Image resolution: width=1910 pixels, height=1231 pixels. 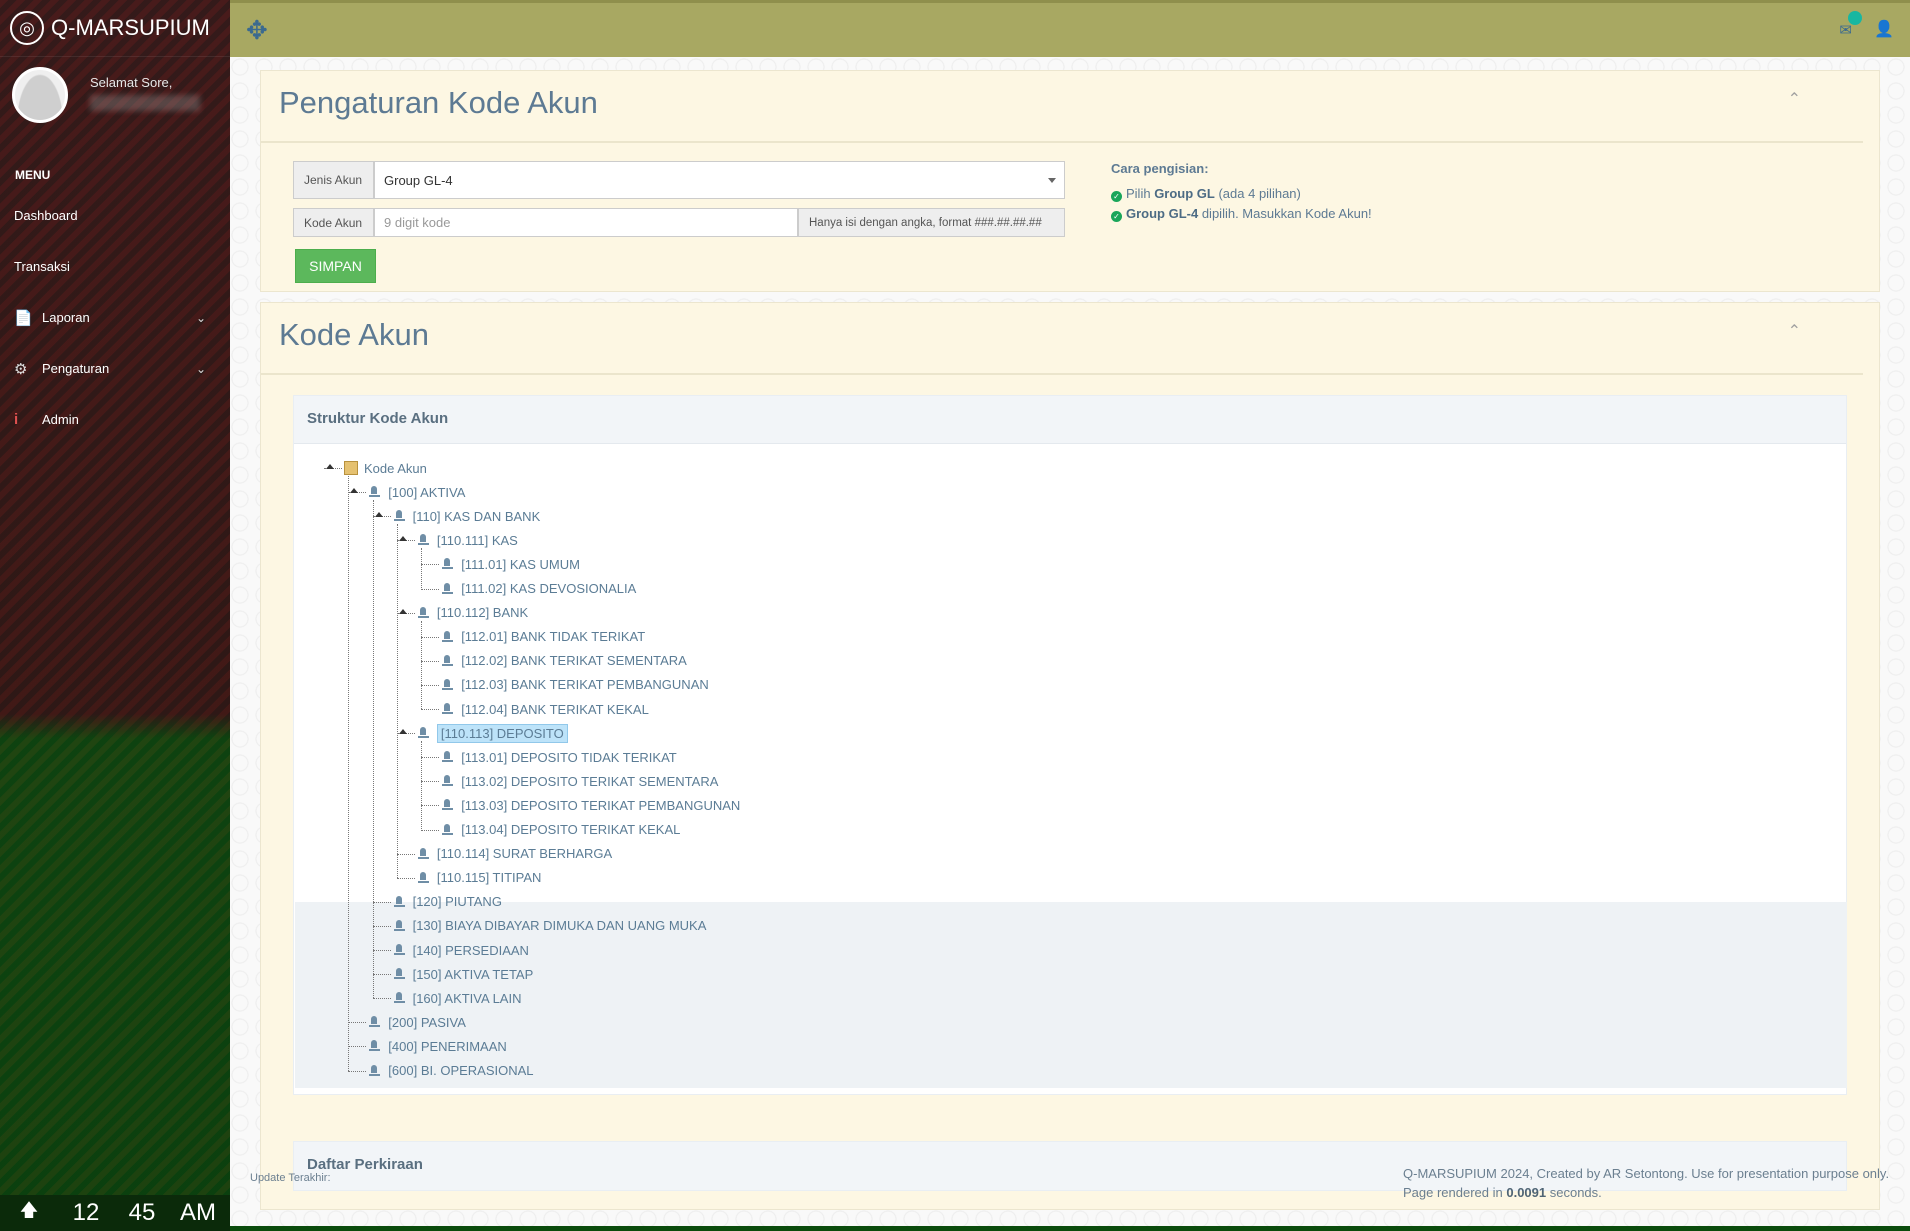 I want to click on tree-node: [200] PASIVA, so click(x=417, y=1022).